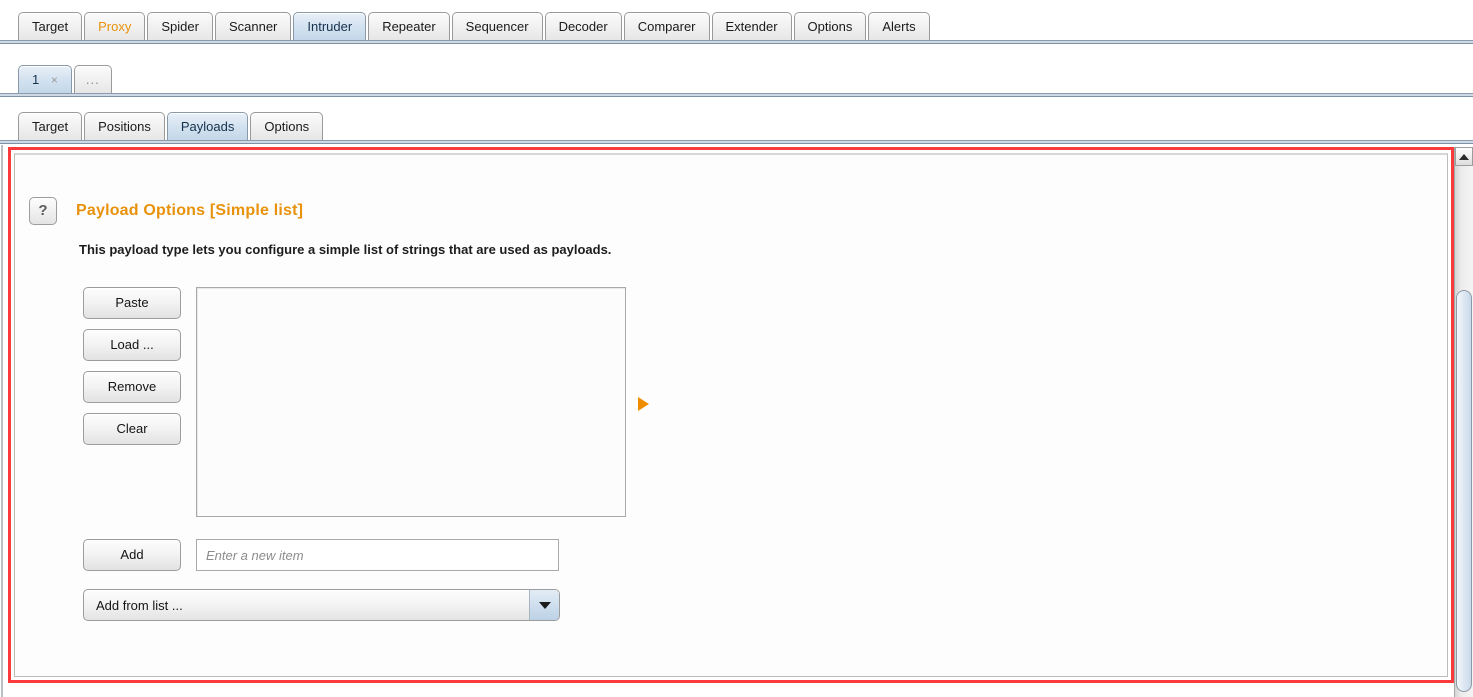 The image size is (1473, 697). What do you see at coordinates (50, 126) in the screenshot?
I see `intruder-tab-target: Target` at bounding box center [50, 126].